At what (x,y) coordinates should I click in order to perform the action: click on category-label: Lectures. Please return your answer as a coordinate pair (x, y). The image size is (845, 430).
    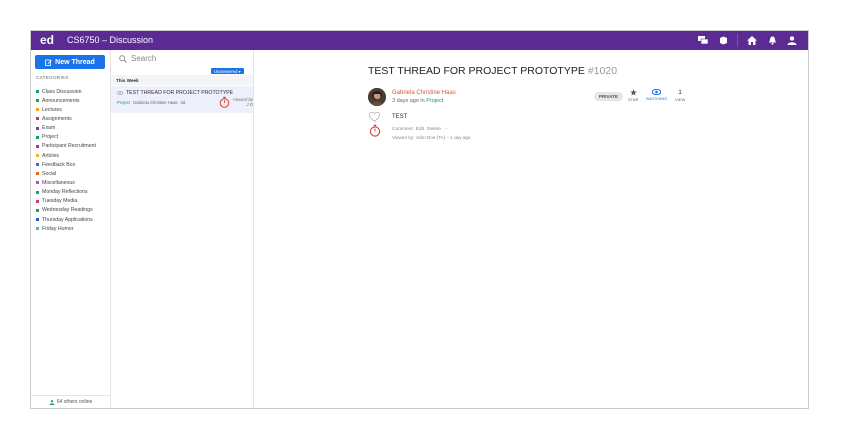
    Looking at the image, I should click on (52, 109).